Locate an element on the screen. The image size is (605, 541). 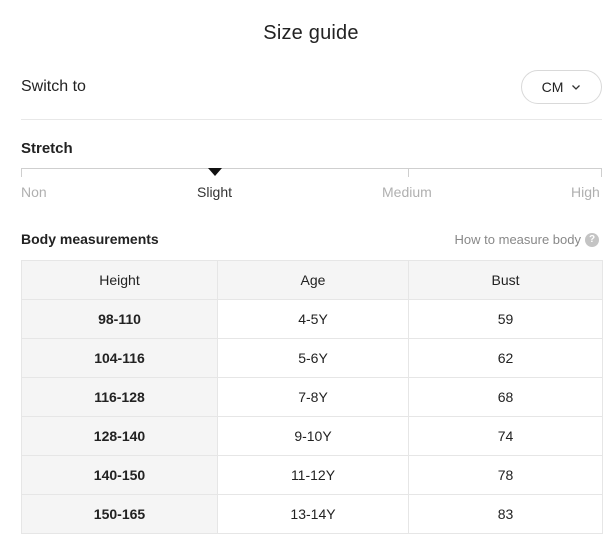
age-cell: 4-5Y is located at coordinates (313, 319).